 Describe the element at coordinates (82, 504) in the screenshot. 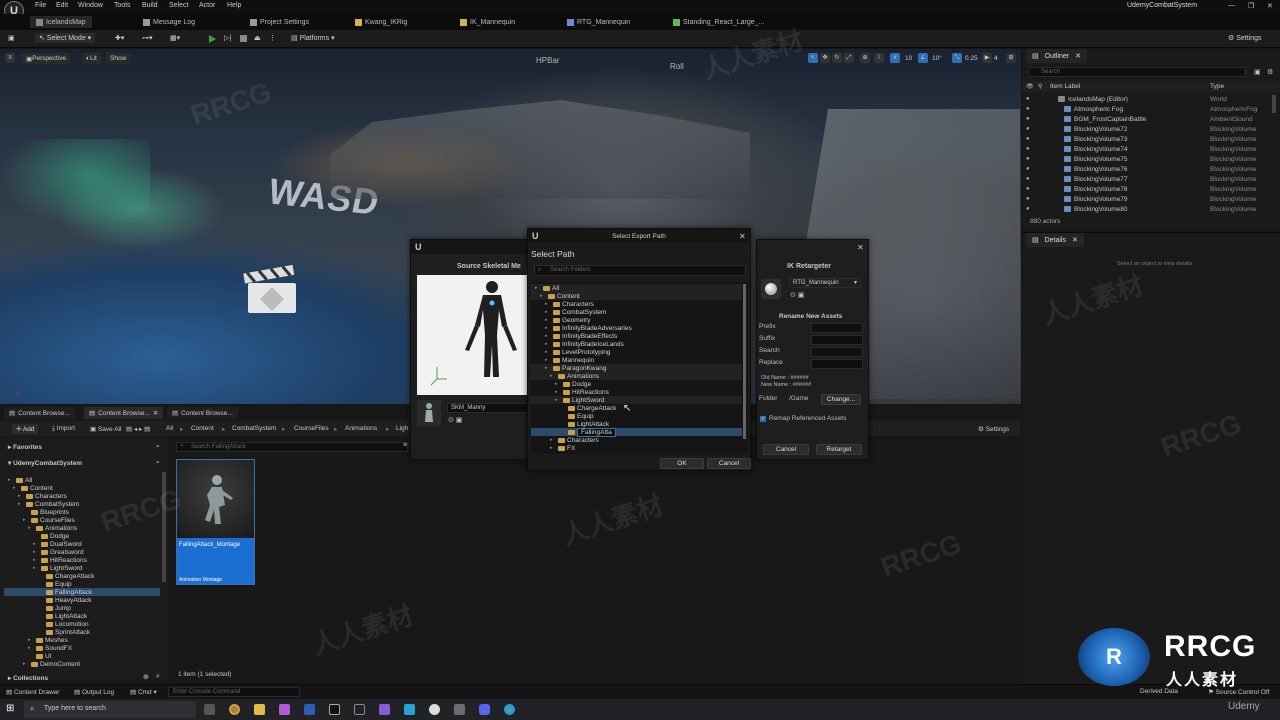

I see `cb-tree-item: ▸ CombatSystem` at that location.